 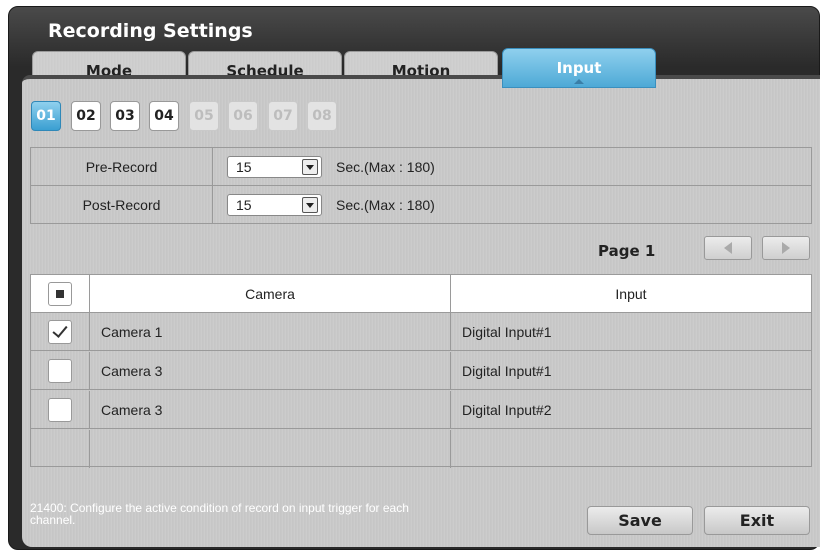 I want to click on post-record-unit: Sec.(Max : 180), so click(x=385, y=205).